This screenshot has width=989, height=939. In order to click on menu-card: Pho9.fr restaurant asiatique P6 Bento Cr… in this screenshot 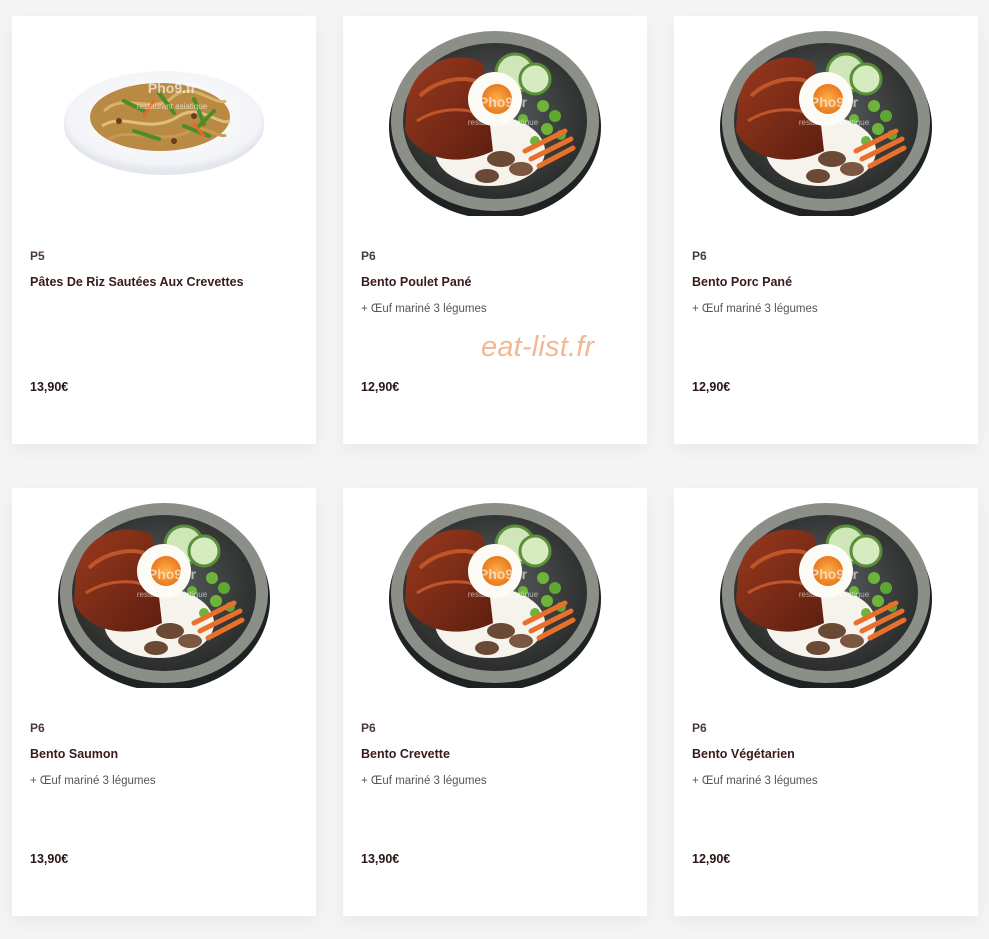, I will do `click(495, 702)`.